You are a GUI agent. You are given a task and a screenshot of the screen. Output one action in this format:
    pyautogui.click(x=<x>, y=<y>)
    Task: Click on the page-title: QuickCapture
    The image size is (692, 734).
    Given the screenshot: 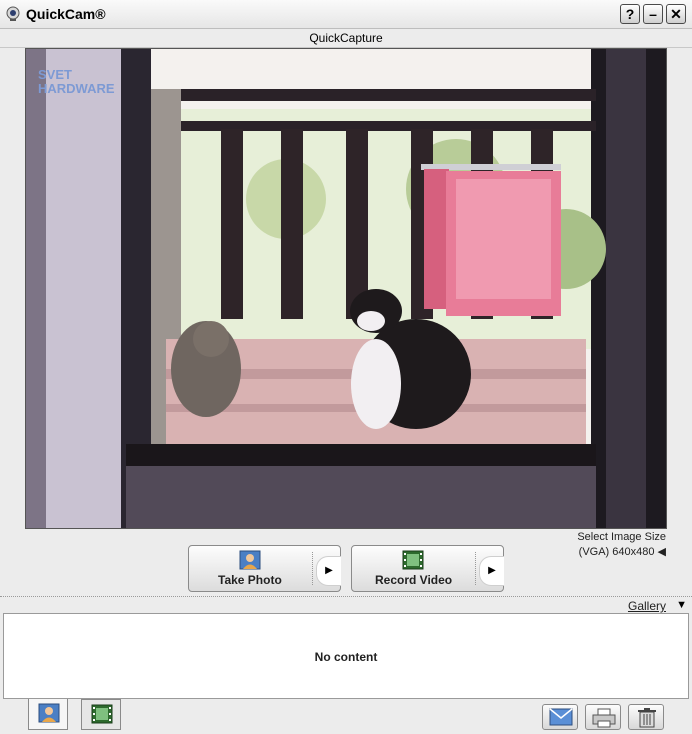 What is the action you would take?
    pyautogui.click(x=346, y=38)
    